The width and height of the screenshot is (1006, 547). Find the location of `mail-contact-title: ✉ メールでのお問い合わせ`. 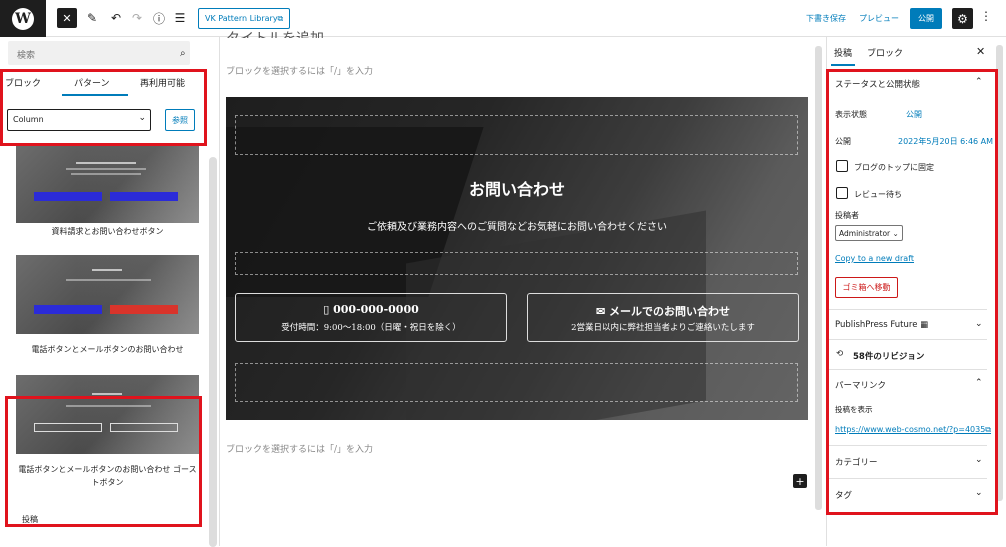

mail-contact-title: ✉ メールでのお問い合わせ is located at coordinates (663, 311).